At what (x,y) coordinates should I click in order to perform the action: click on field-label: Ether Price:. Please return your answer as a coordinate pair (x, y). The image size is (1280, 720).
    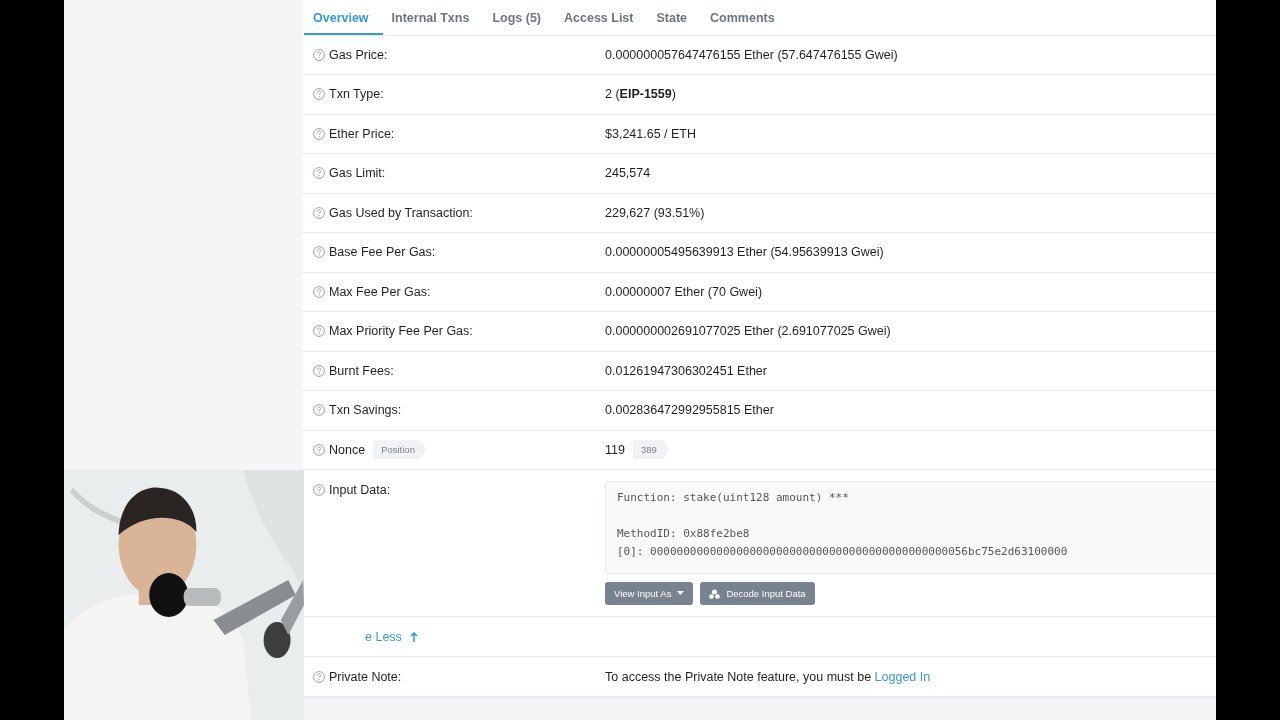
    Looking at the image, I should click on (362, 133).